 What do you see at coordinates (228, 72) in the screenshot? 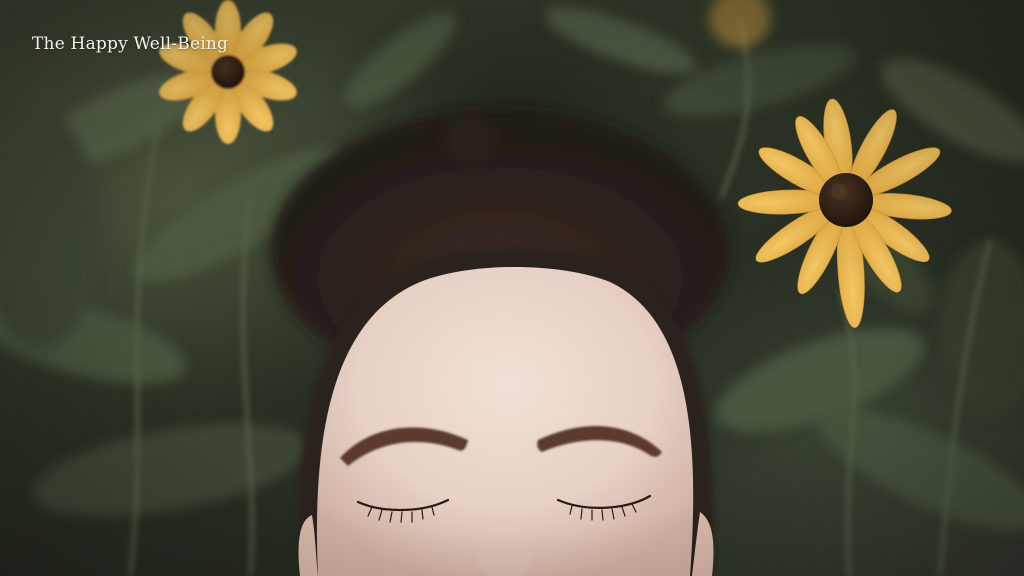
I see `black-eyed-susan-icon` at bounding box center [228, 72].